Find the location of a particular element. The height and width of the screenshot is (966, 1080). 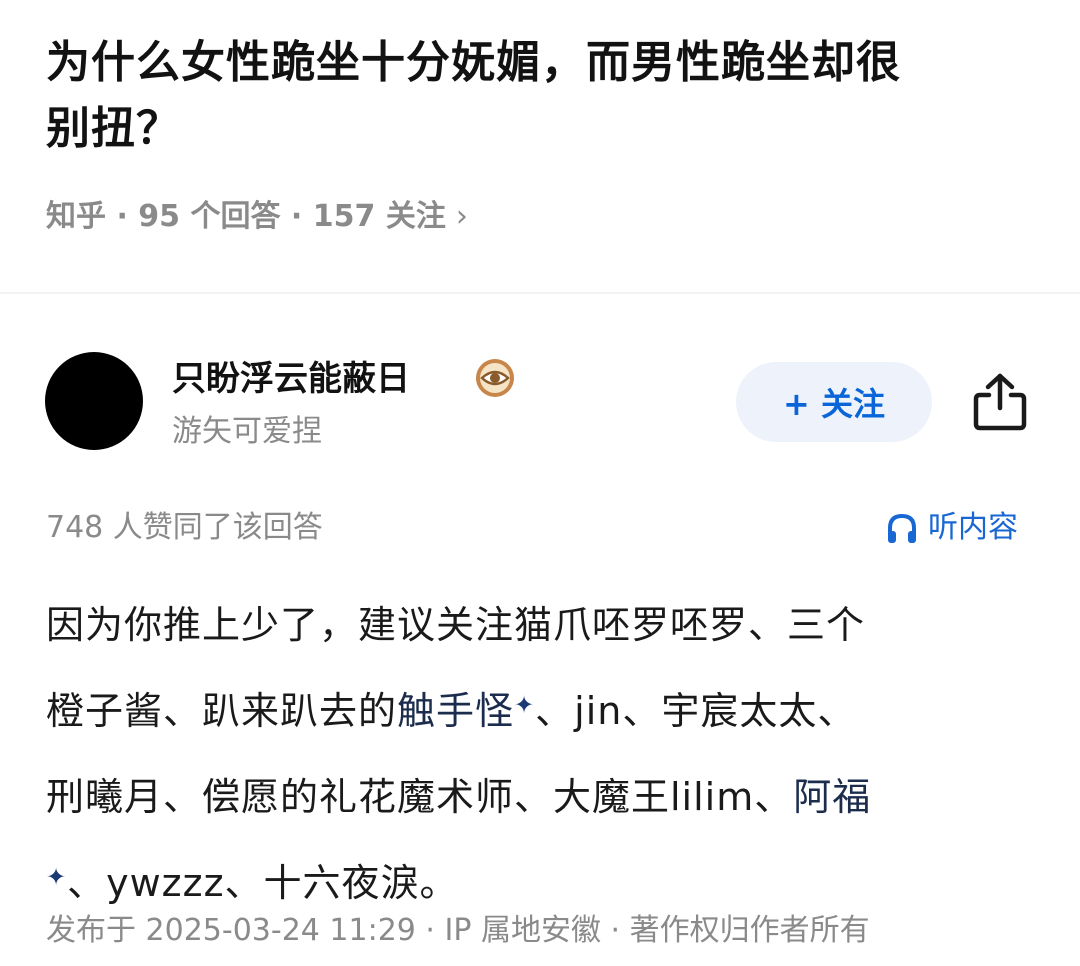

vote-count: 748 人赞同了该回答 is located at coordinates (184, 527).